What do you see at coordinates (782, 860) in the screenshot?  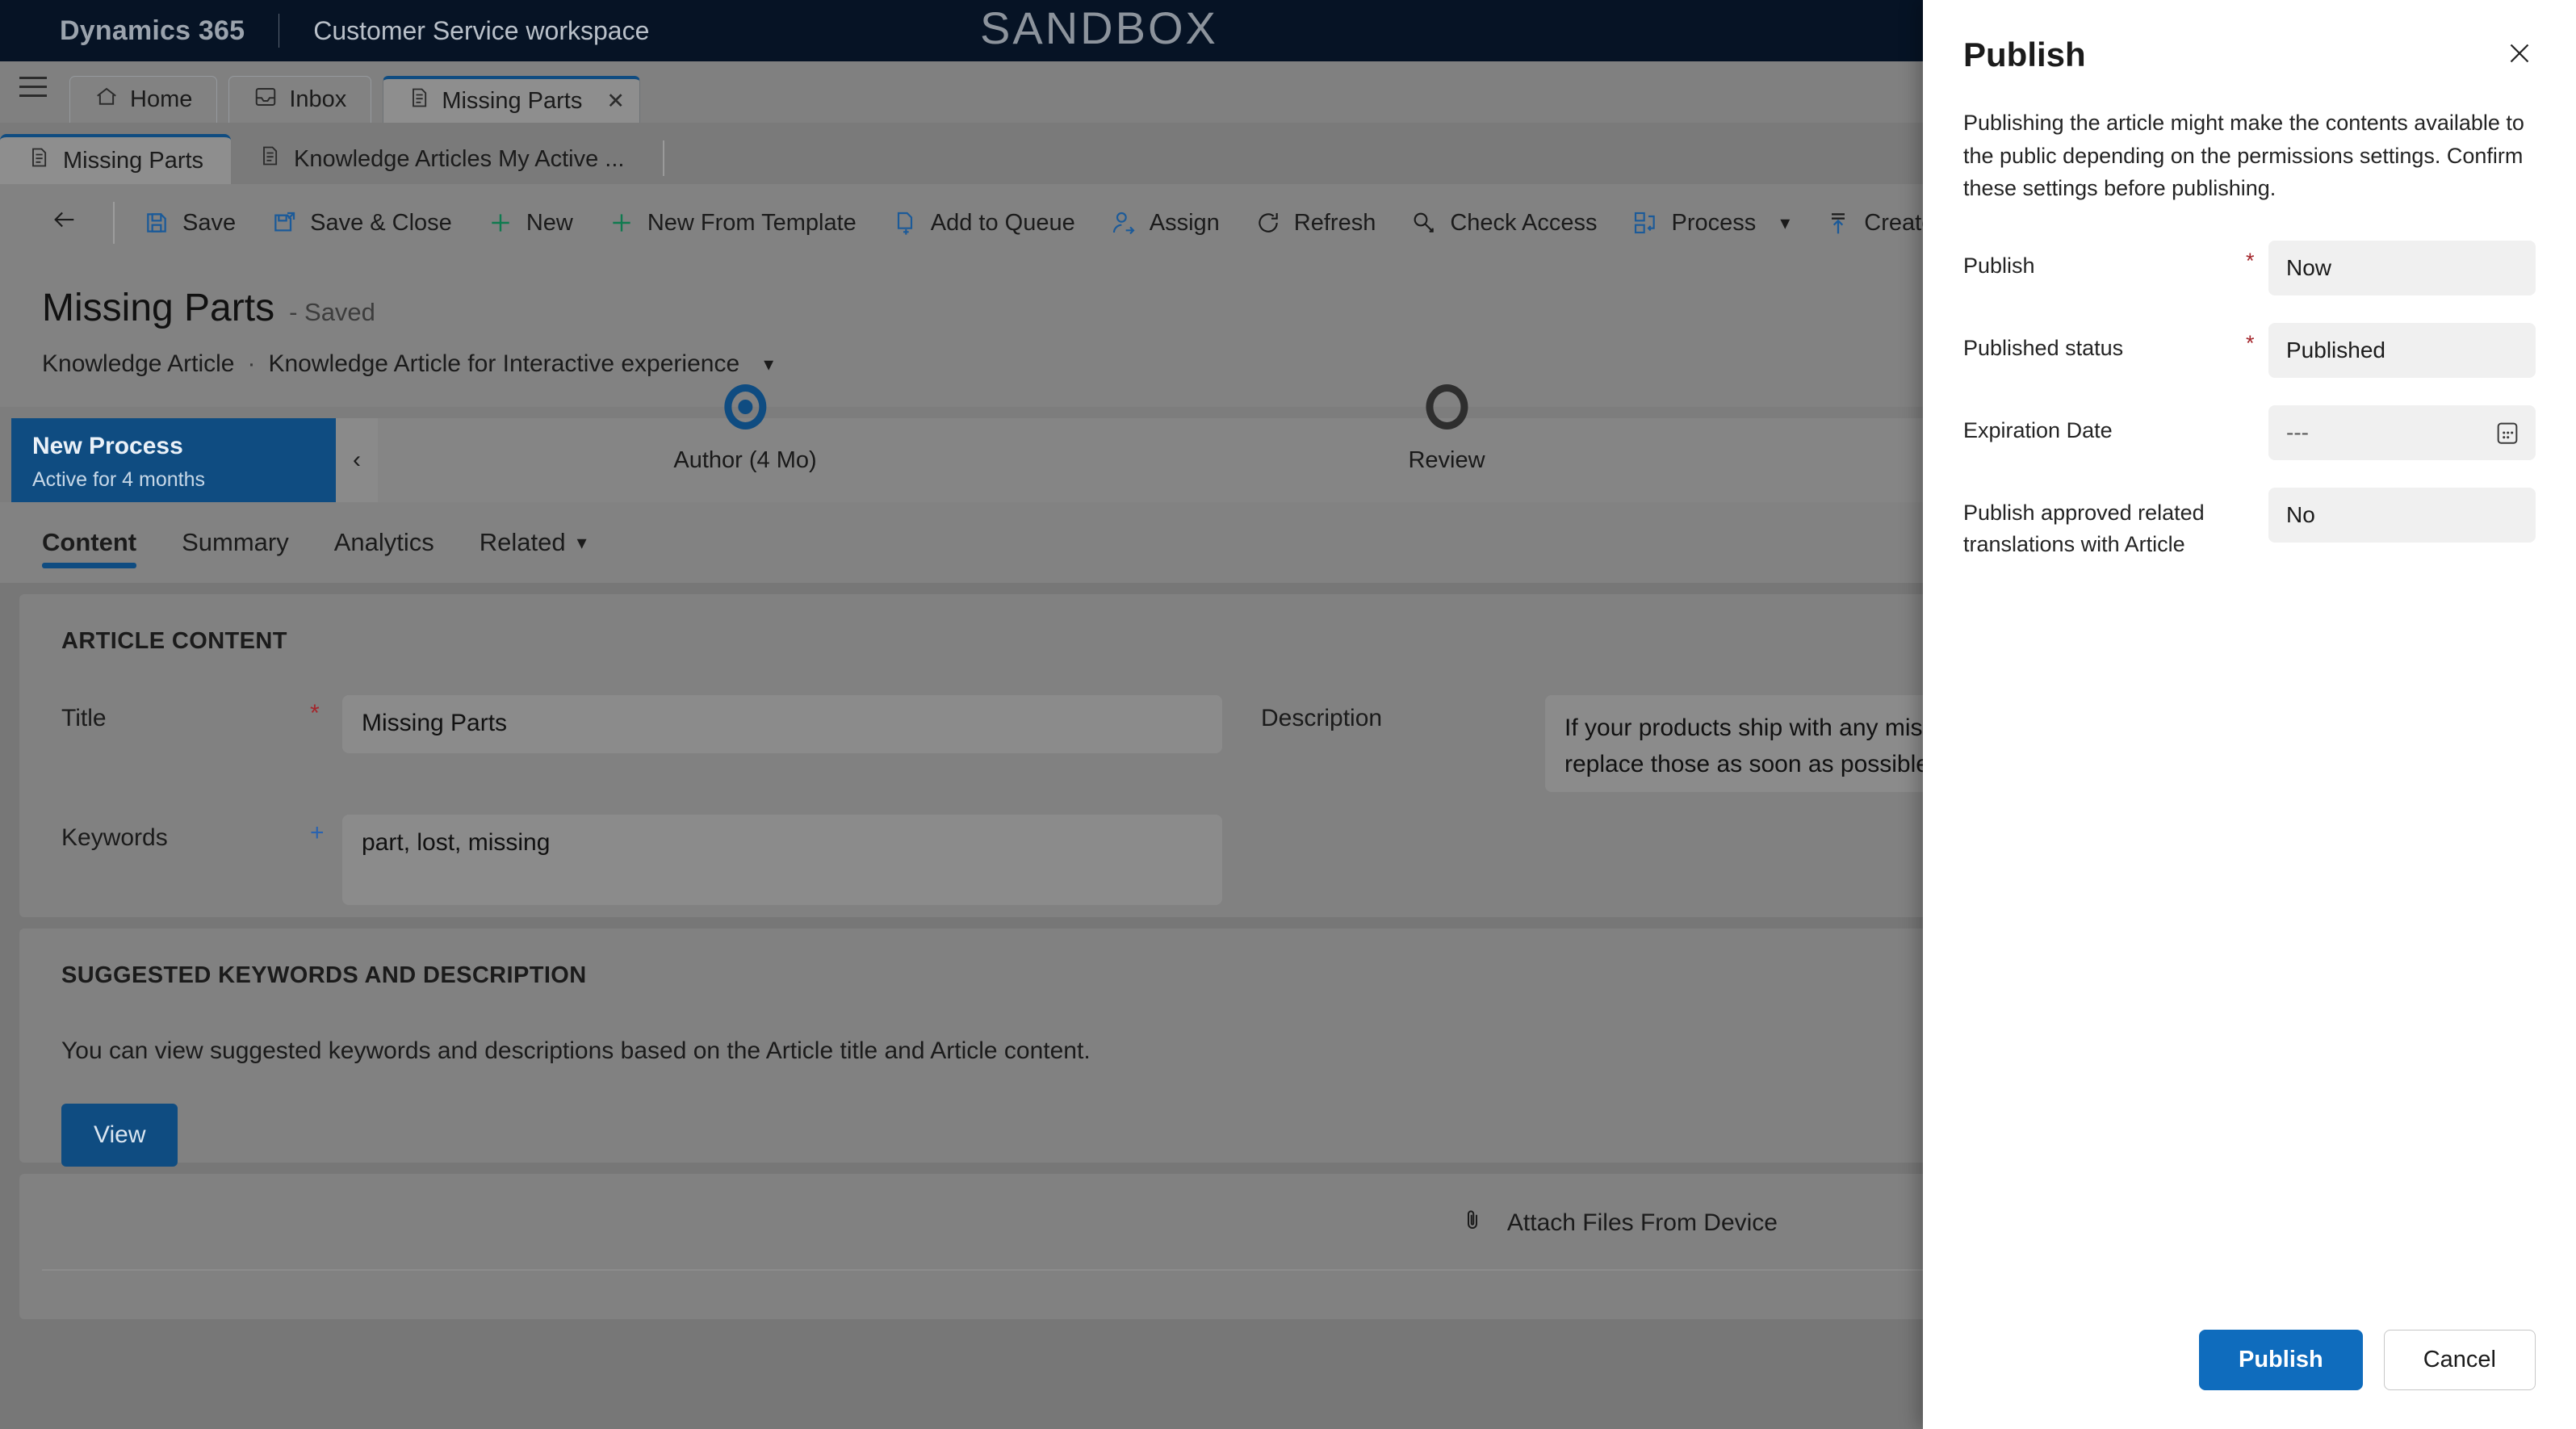 I see `keywords-input: part, lost, missing` at bounding box center [782, 860].